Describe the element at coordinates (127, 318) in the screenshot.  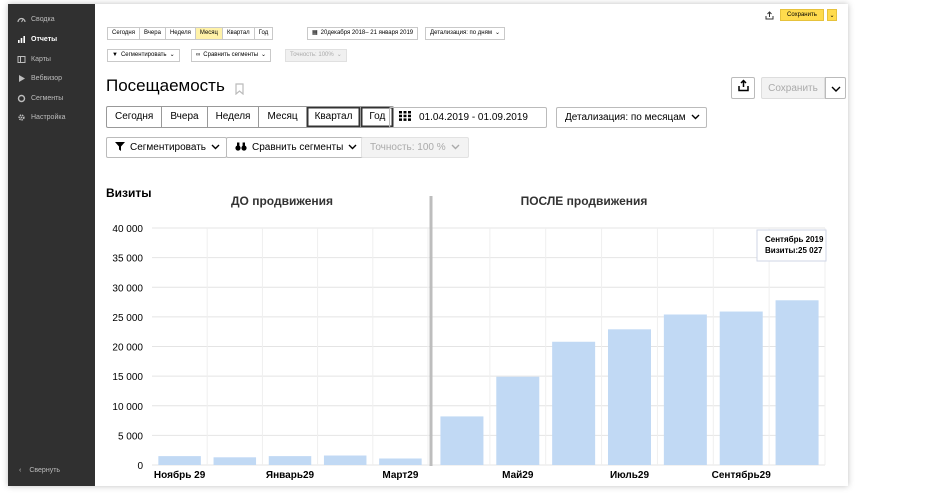
I see `y-tick-label: 25 000` at that location.